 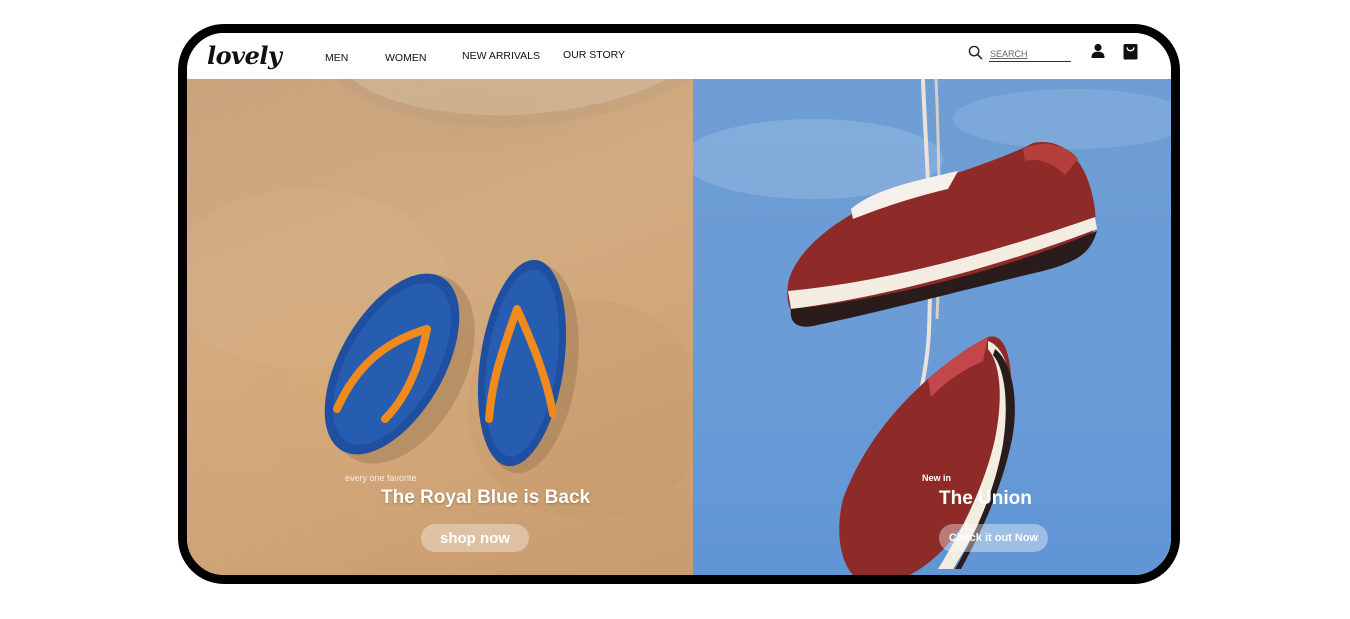 What do you see at coordinates (244, 55) in the screenshot?
I see `brand-logo: lovely` at bounding box center [244, 55].